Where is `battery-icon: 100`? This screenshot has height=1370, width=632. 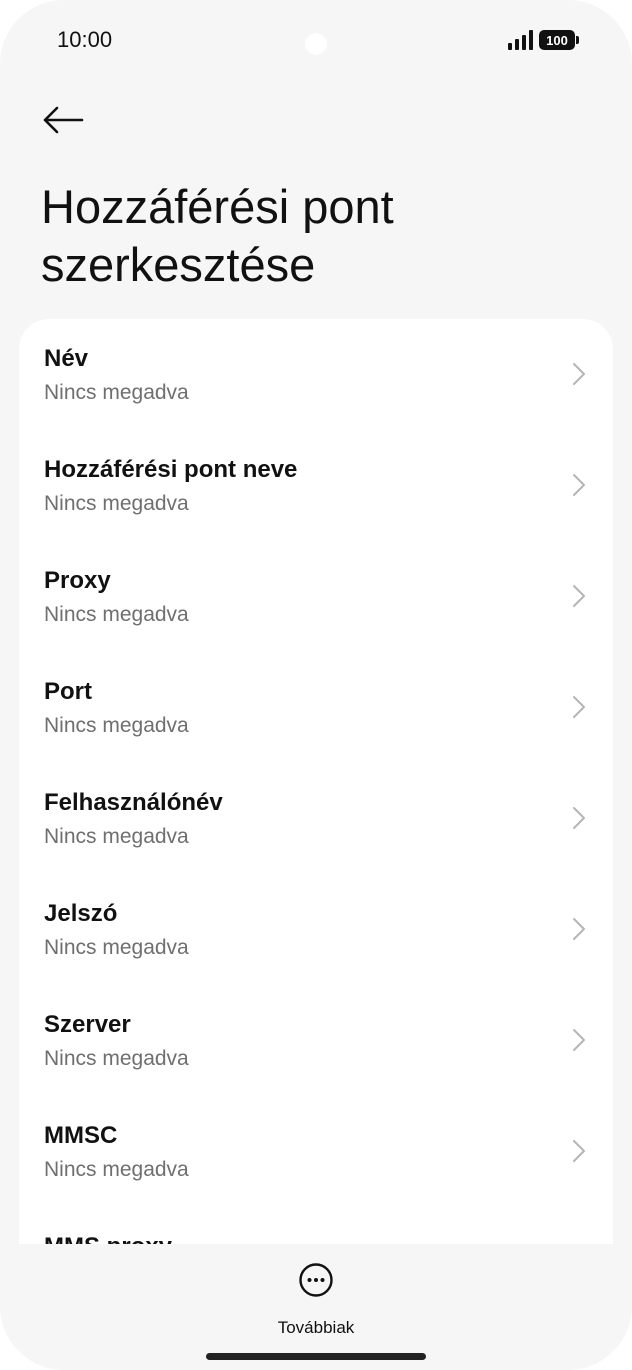
battery-icon: 100 is located at coordinates (559, 40).